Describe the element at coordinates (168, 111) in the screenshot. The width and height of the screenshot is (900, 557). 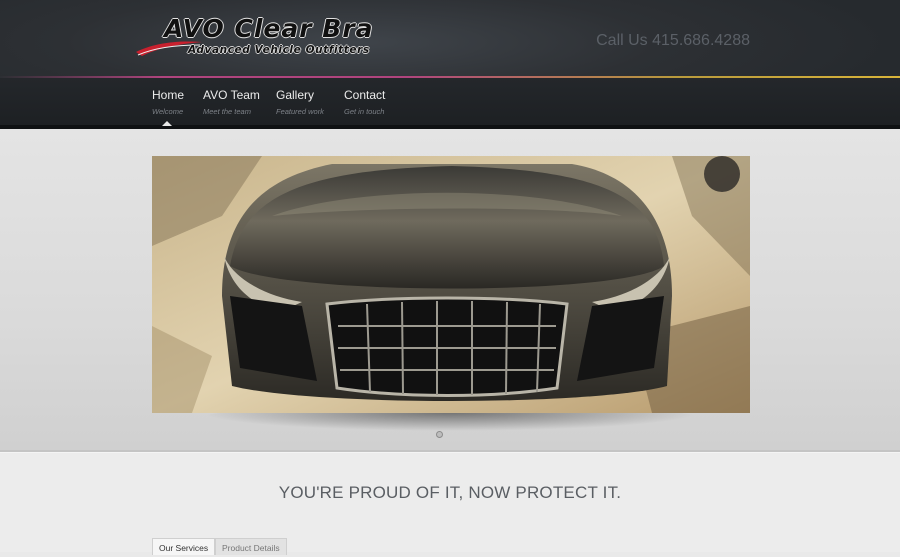
I see `nav-sublabel: Welcome` at that location.